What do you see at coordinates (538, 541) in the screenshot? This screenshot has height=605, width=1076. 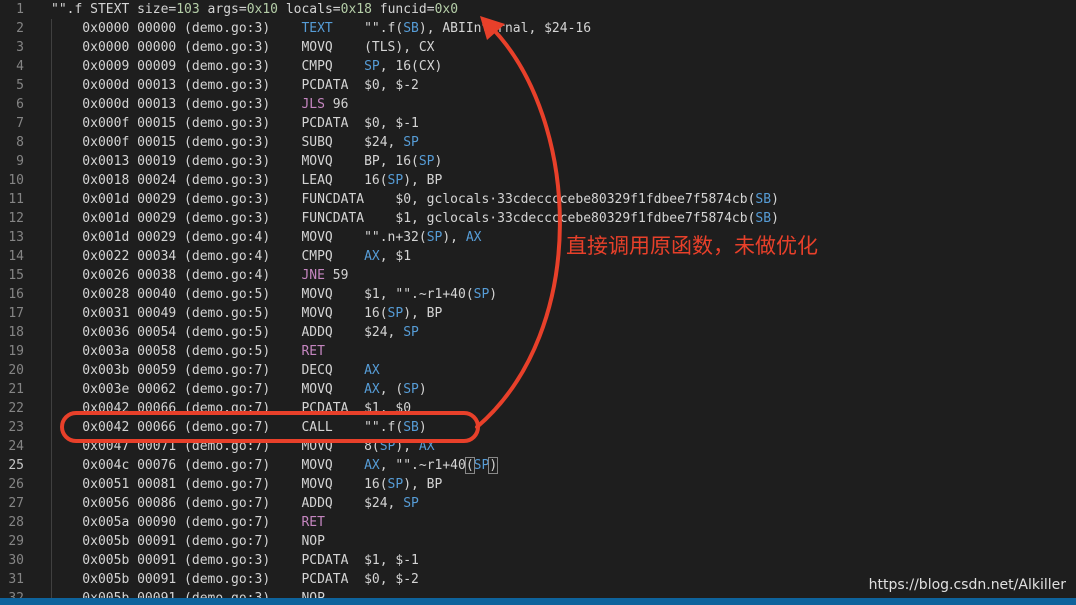 I see `code-line: 29 0x005b 00091 (demo.go:7) NOP` at bounding box center [538, 541].